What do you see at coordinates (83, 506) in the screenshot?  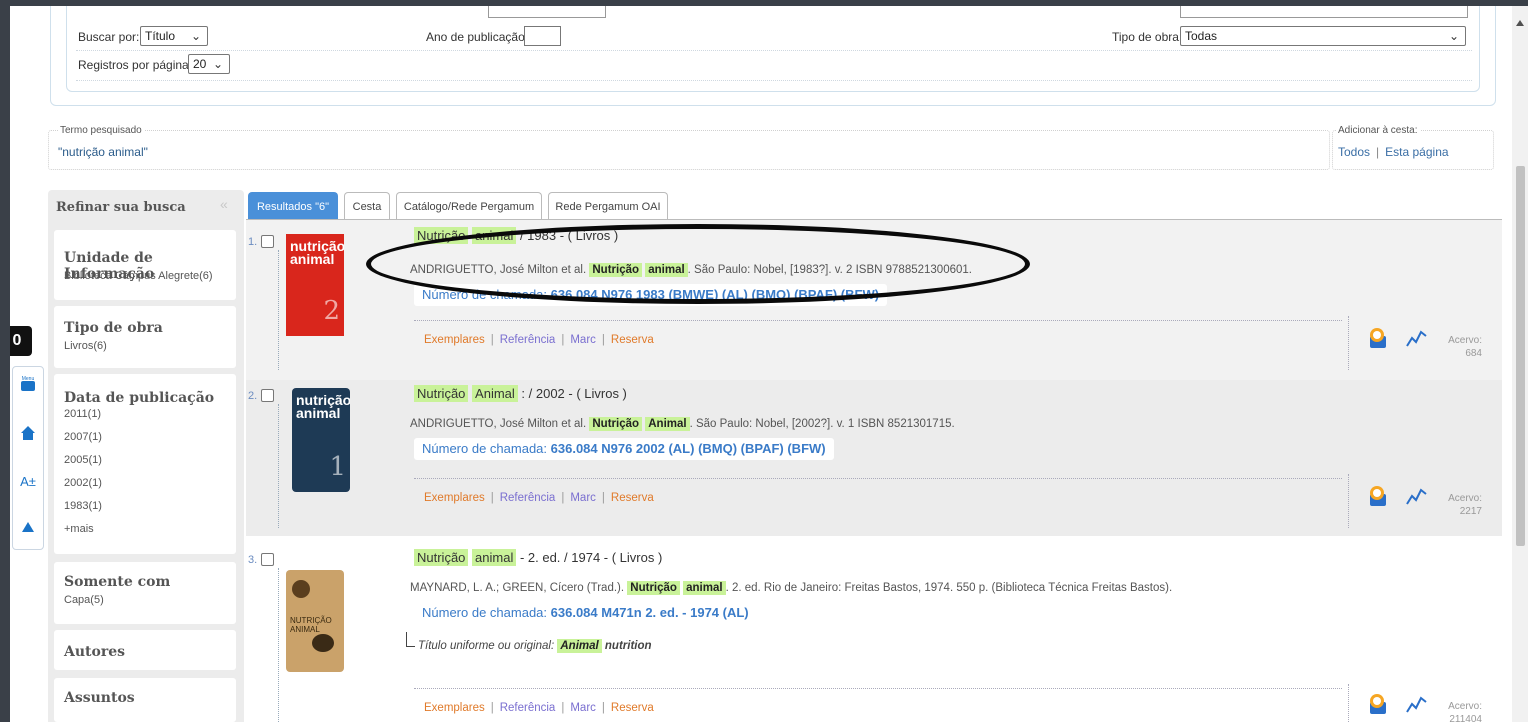 I see `facet-item: 1983(1)` at bounding box center [83, 506].